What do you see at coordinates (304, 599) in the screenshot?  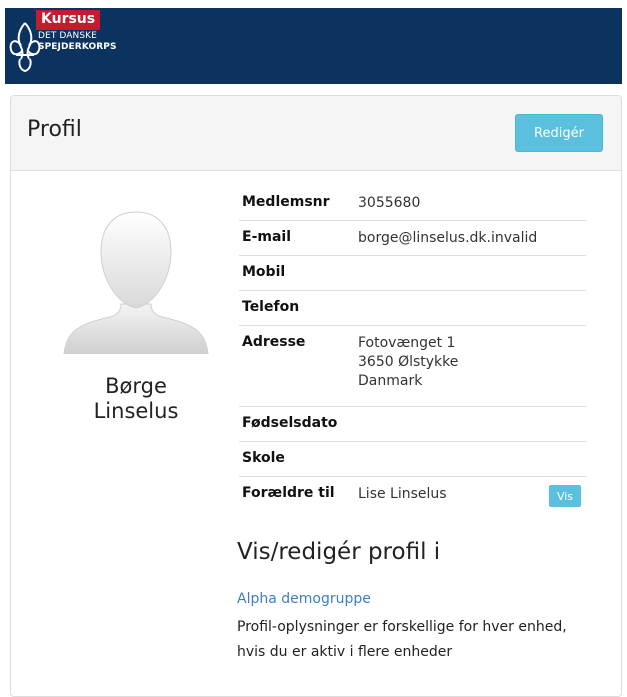 I see `group-link: Alpha demogruppe` at bounding box center [304, 599].